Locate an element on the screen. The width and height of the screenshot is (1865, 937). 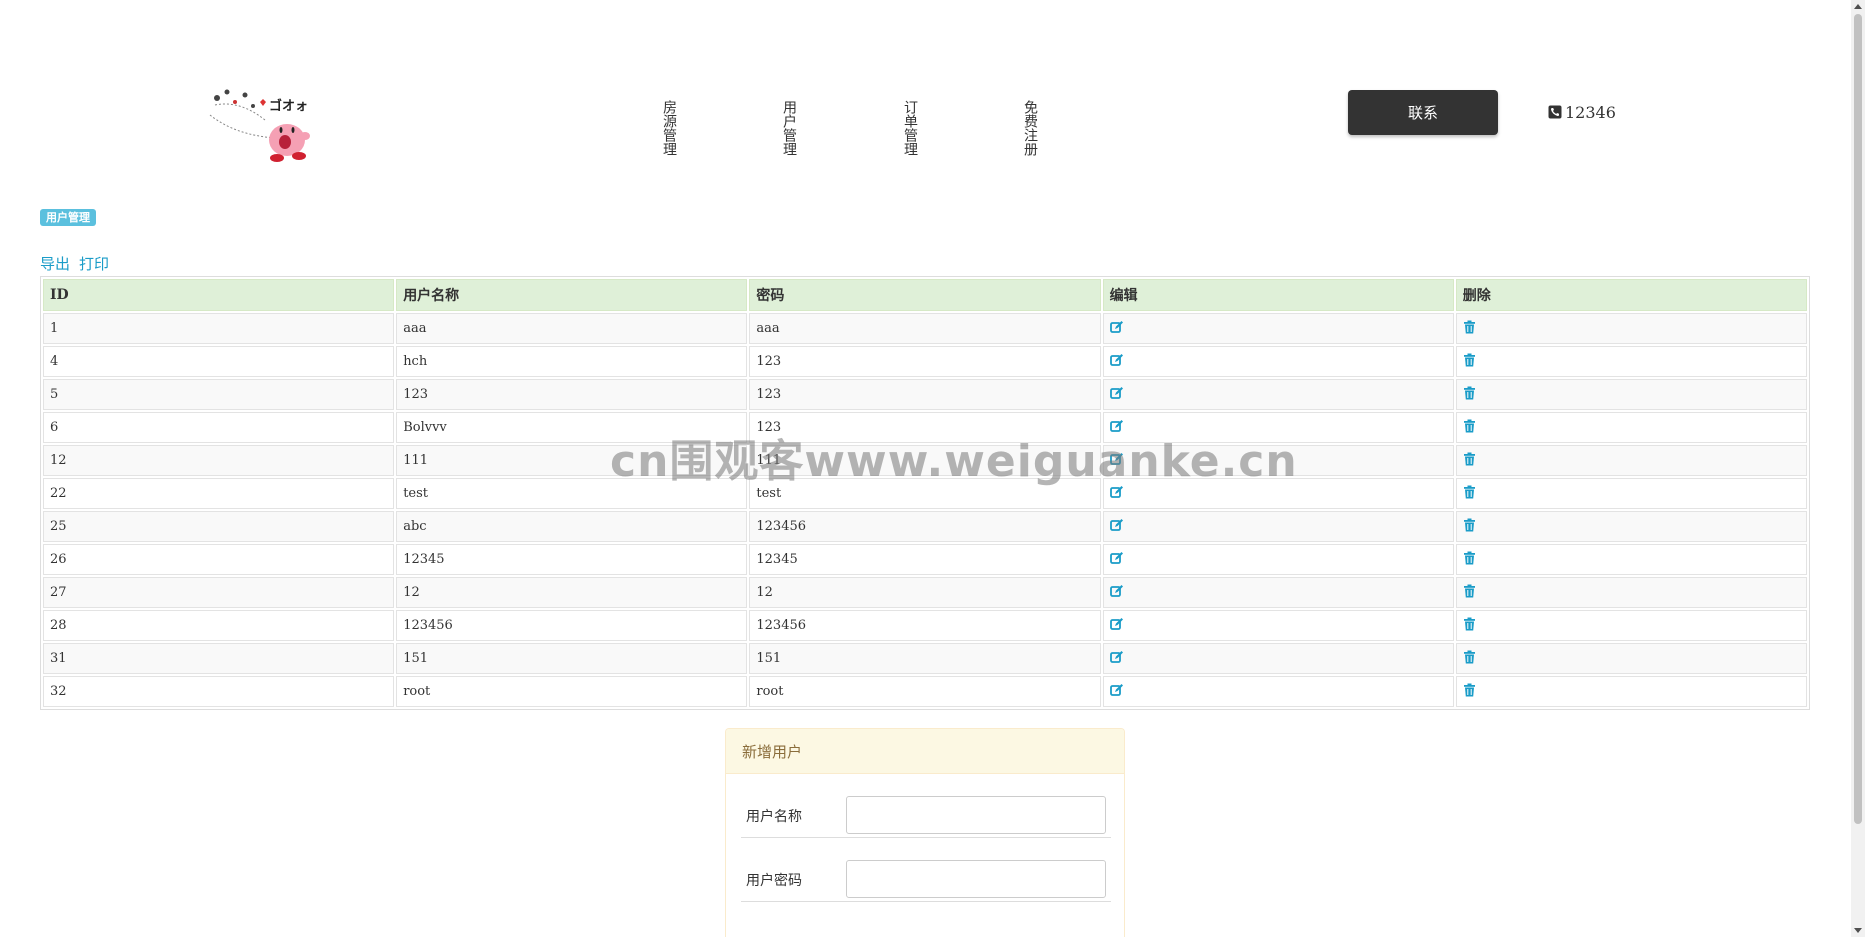
cell-id: 12 is located at coordinates (219, 460).